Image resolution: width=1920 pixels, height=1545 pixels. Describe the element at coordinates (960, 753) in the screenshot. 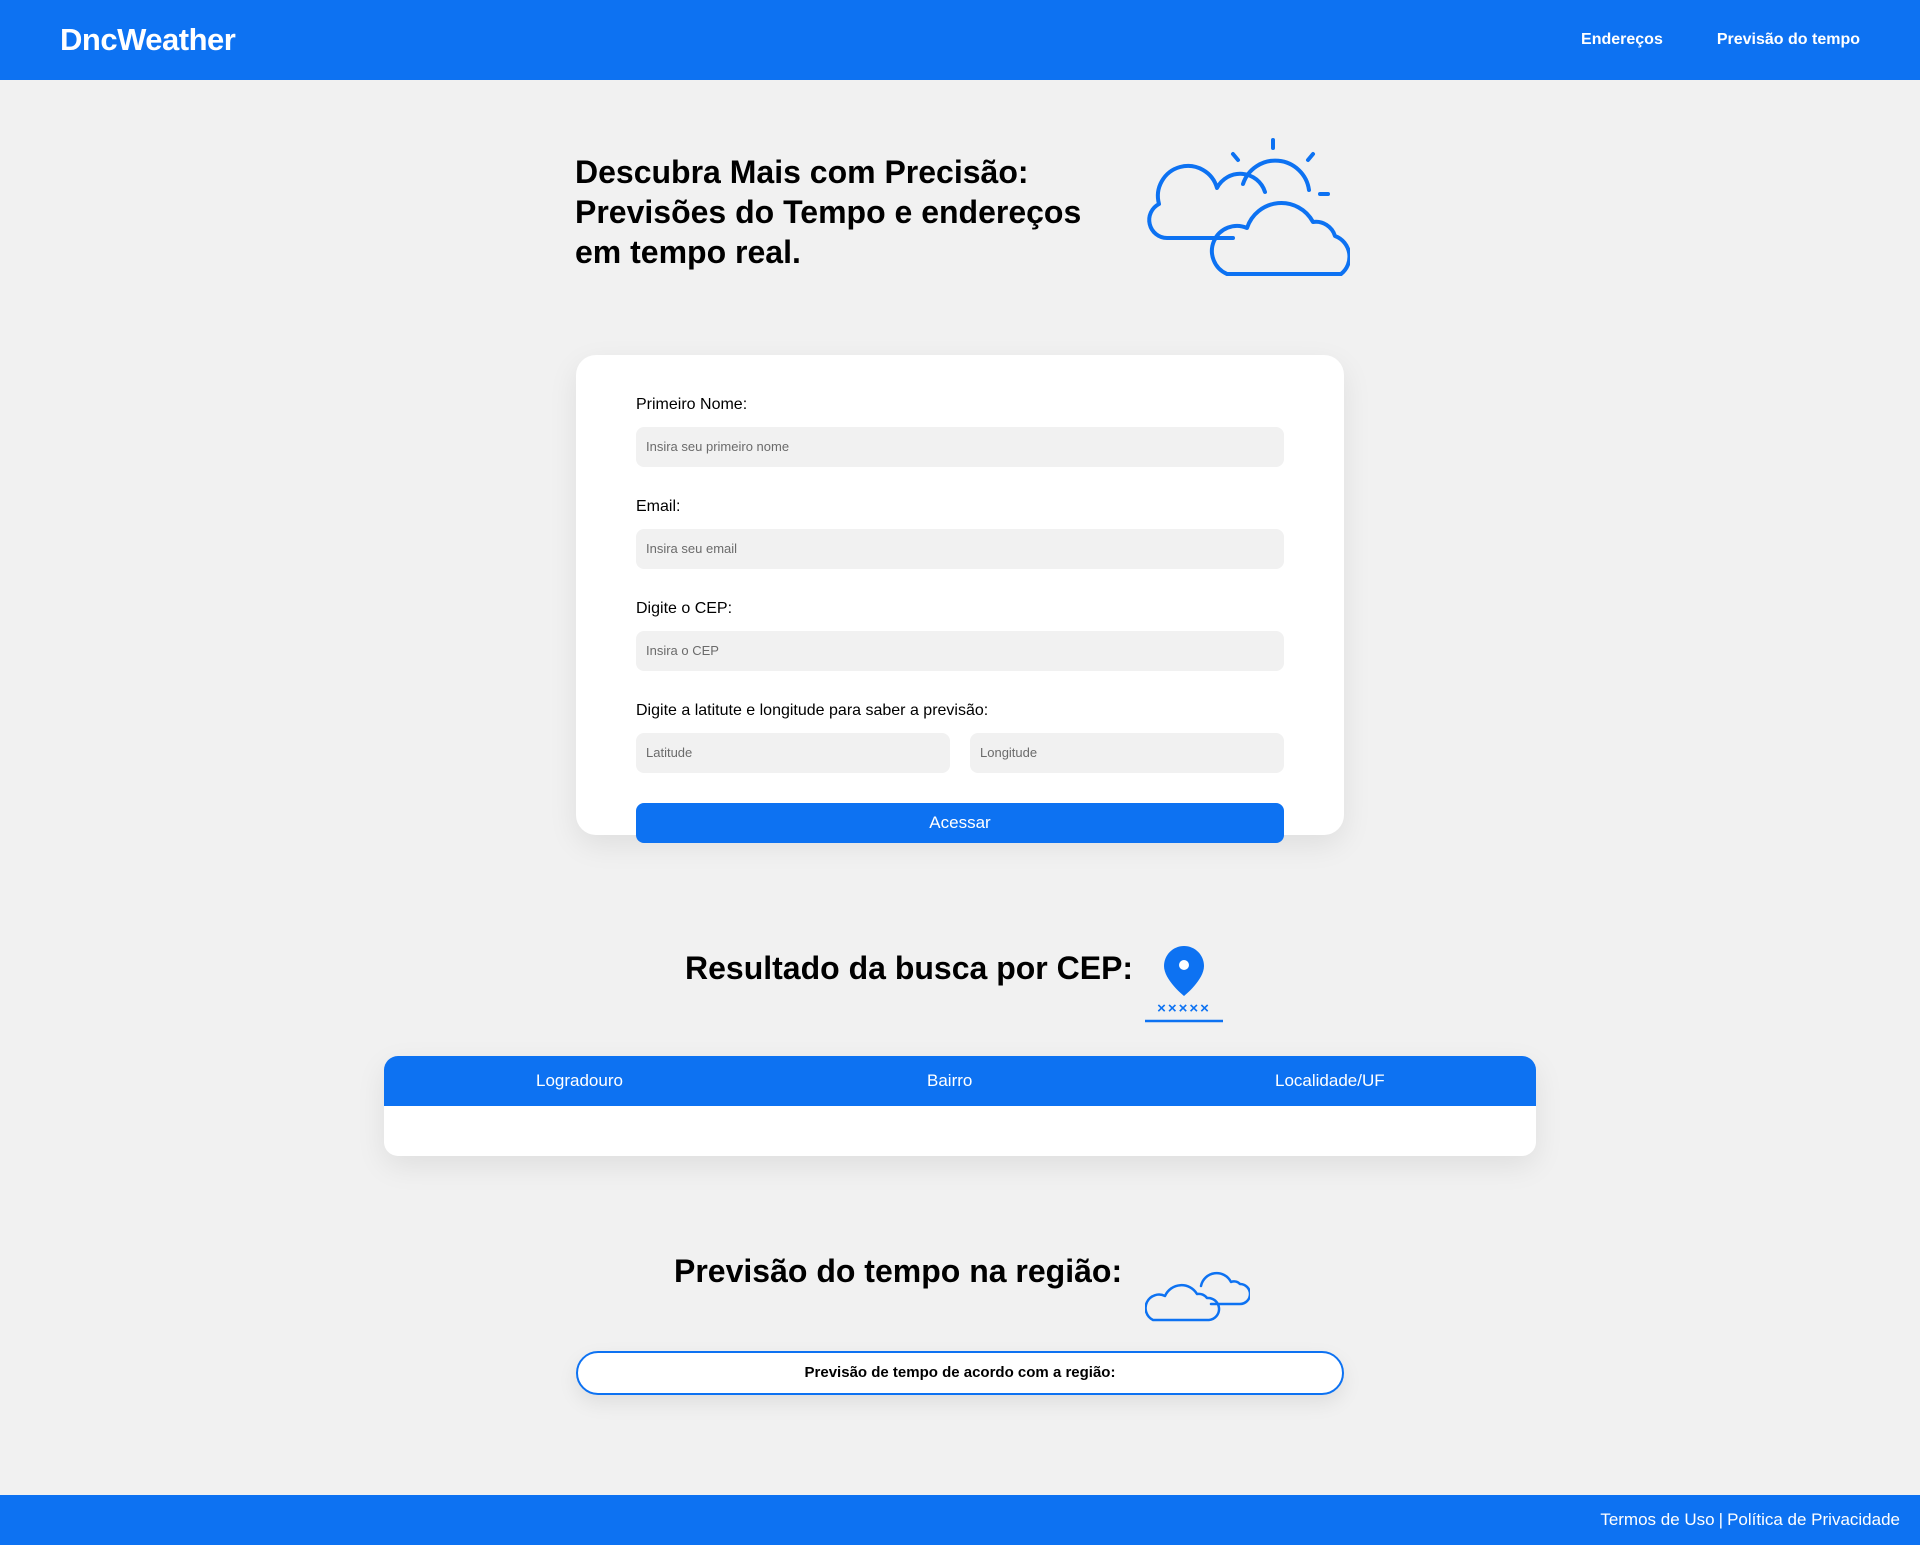

I see `coords-row: Latitude Longitude` at that location.